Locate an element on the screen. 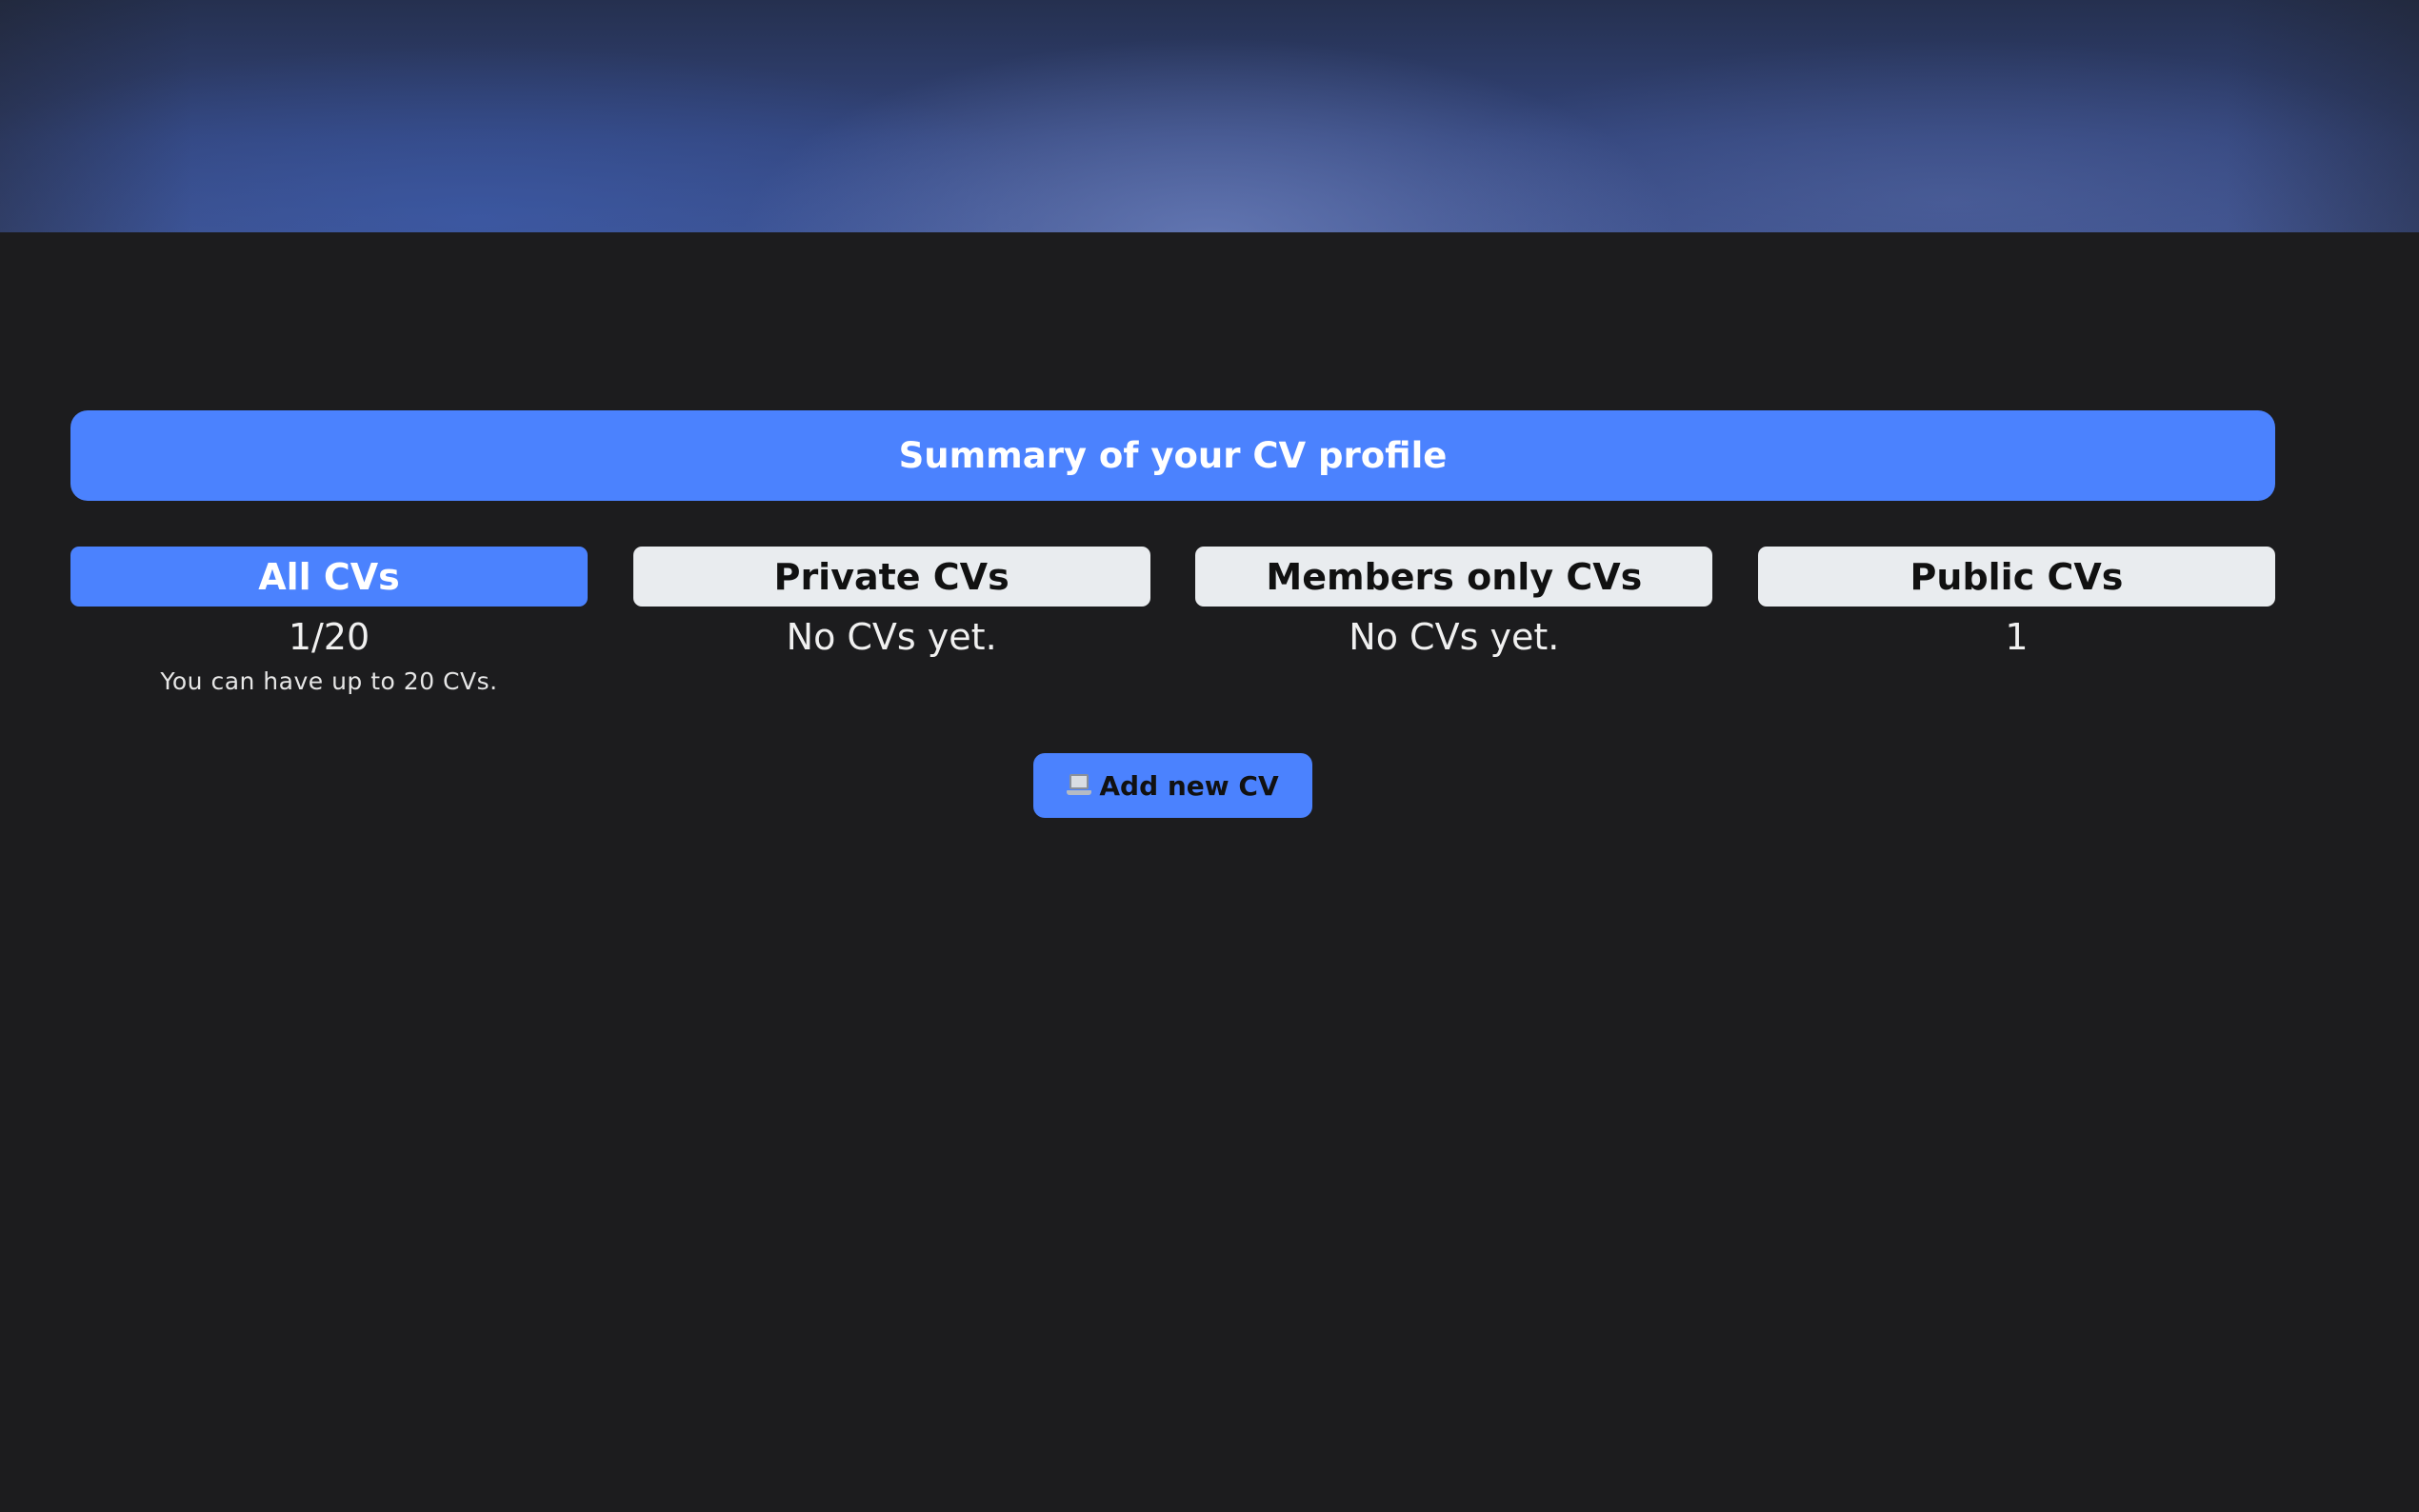 This screenshot has height=1512, width=2419. card-all-cvs: All CVs 1/20 You can have up to 20 CVs. is located at coordinates (329, 622).